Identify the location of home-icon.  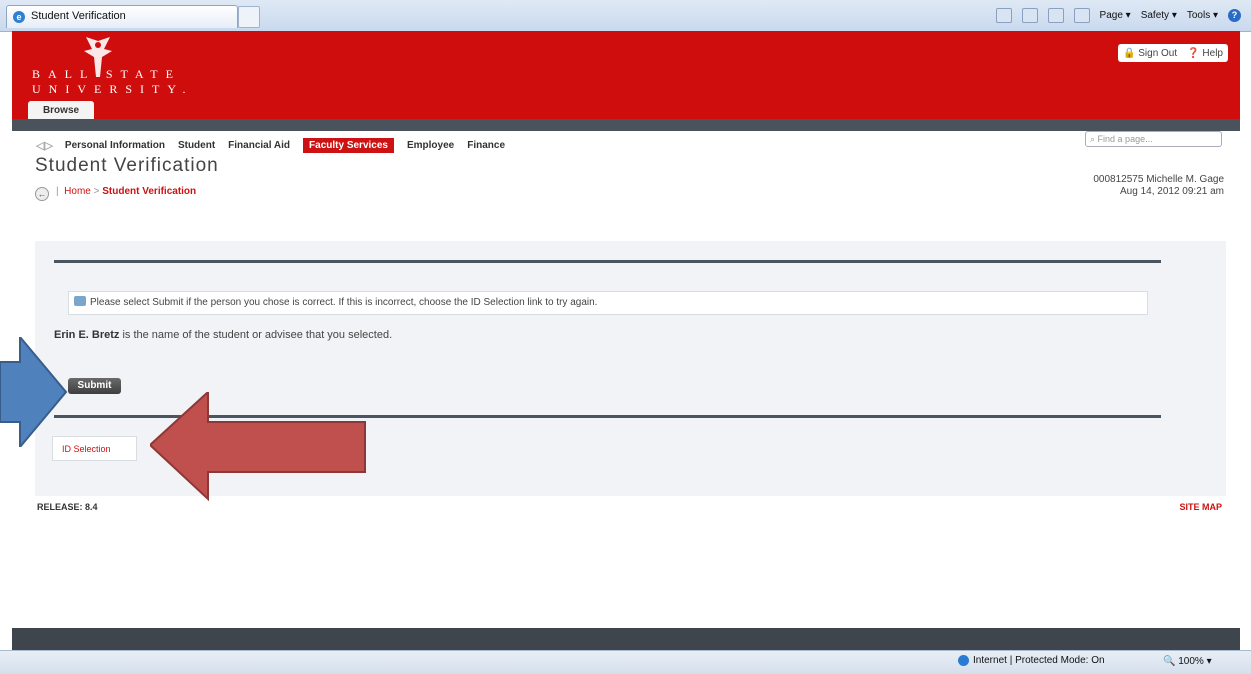
(1003, 15).